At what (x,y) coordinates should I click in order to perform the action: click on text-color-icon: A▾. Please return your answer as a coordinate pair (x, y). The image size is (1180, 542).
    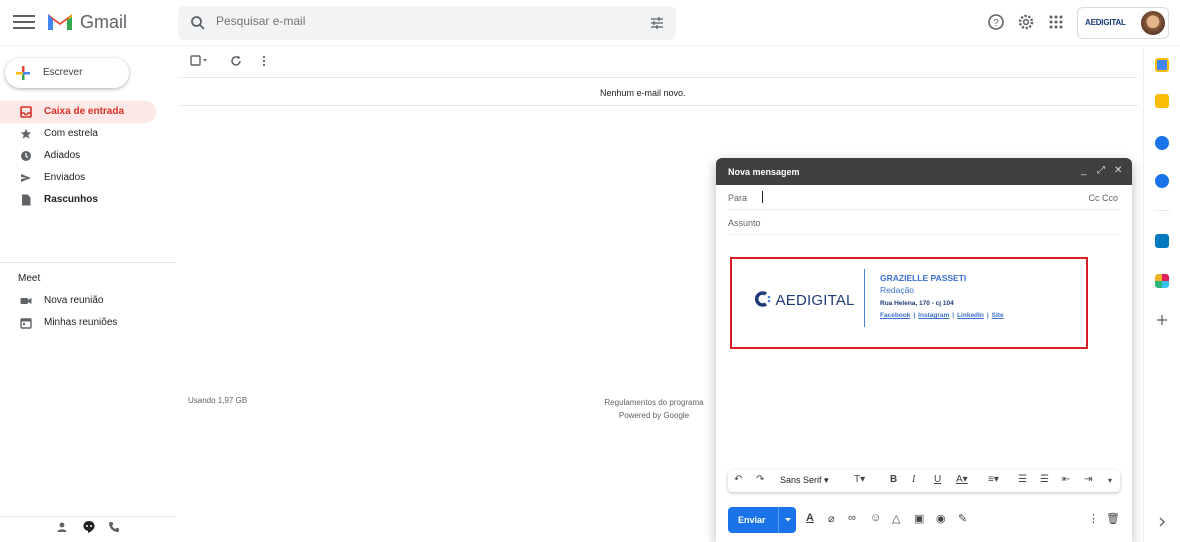
    Looking at the image, I should click on (962, 479).